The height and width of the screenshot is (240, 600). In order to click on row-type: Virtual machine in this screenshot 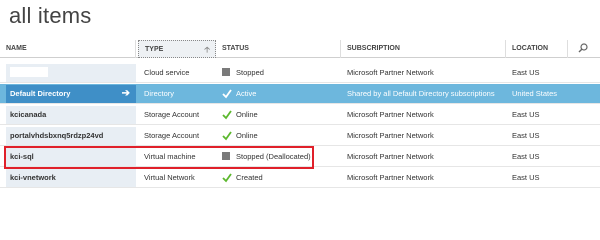, I will do `click(170, 156)`.